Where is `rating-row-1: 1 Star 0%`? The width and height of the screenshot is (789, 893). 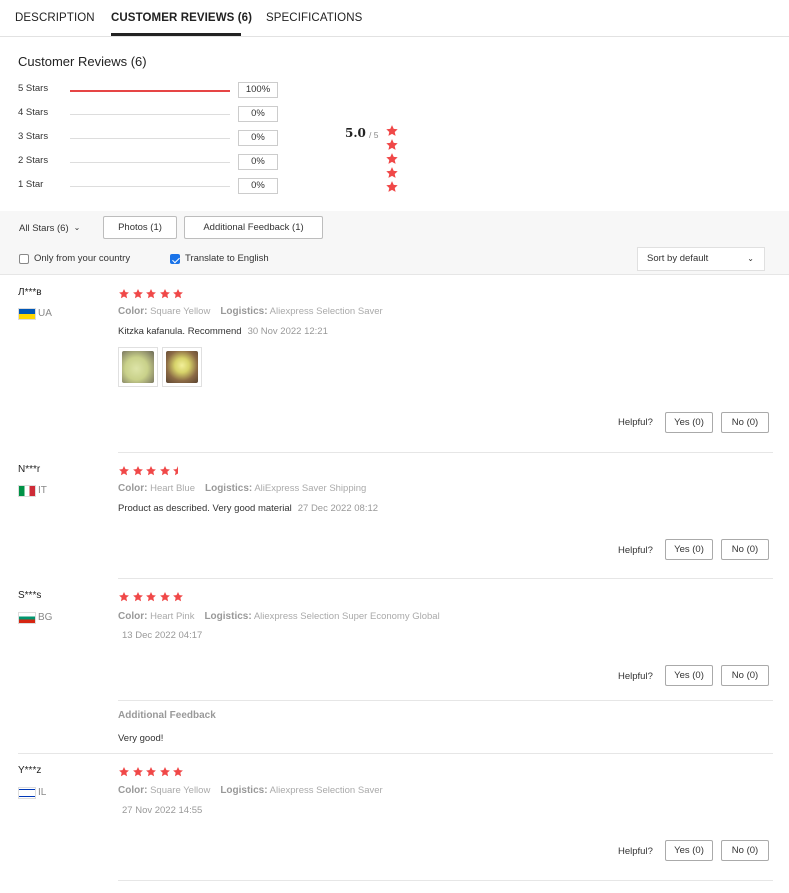 rating-row-1: 1 Star 0% is located at coordinates (149, 186).